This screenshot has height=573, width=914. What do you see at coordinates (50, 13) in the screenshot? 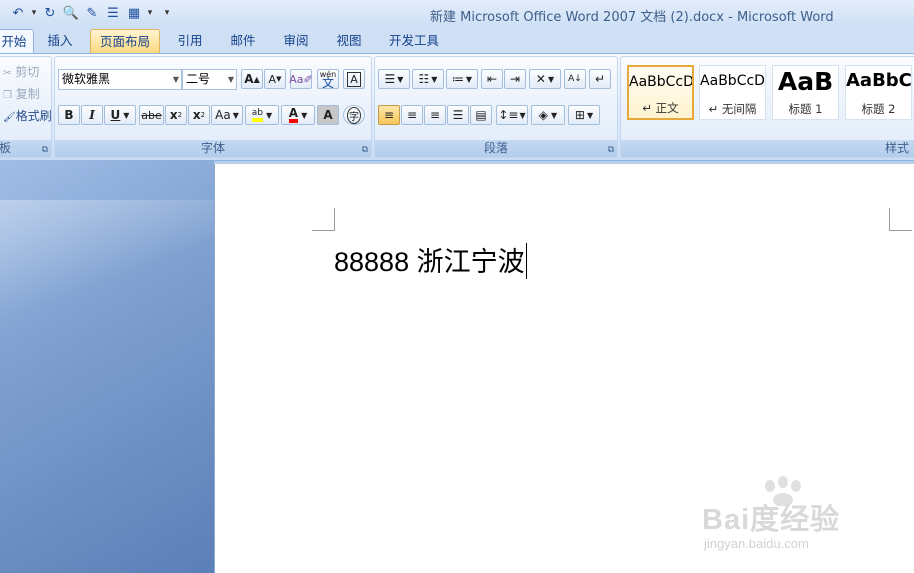
I see `redo-icon: ↻` at bounding box center [50, 13].